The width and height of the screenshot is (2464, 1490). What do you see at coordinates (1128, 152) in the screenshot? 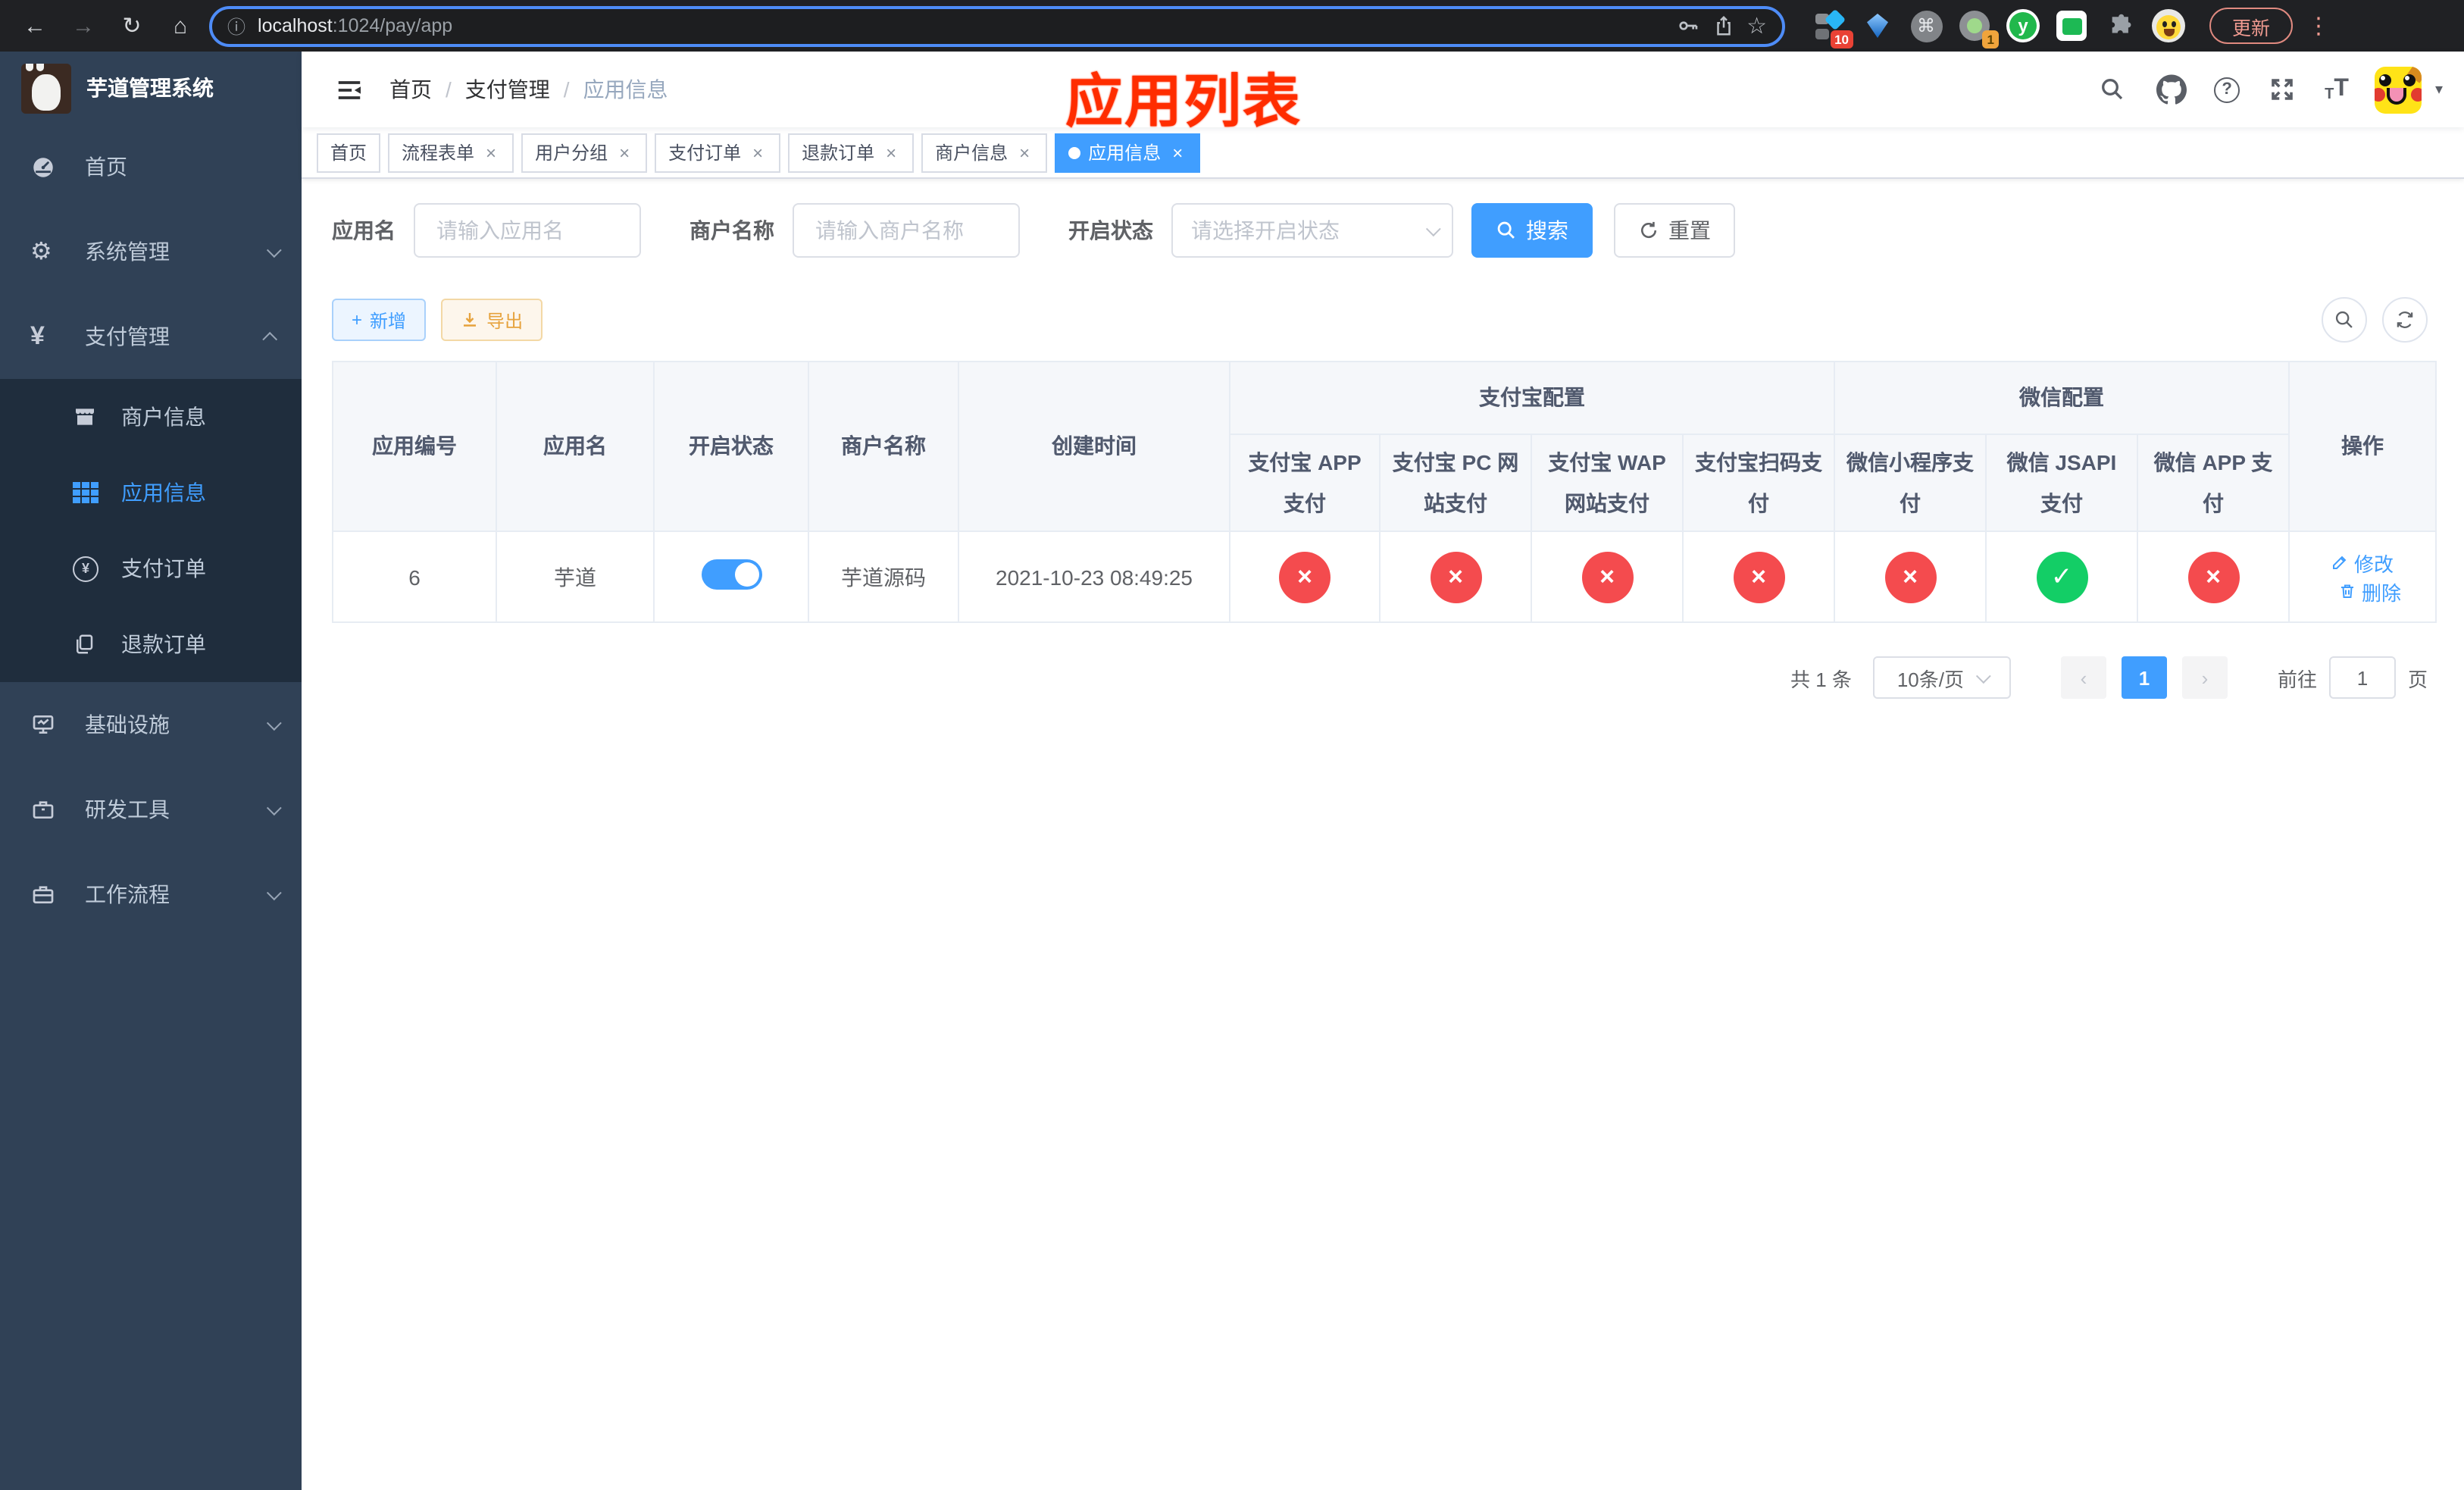
I see `tab-app-info: 应用信息 ×` at bounding box center [1128, 152].